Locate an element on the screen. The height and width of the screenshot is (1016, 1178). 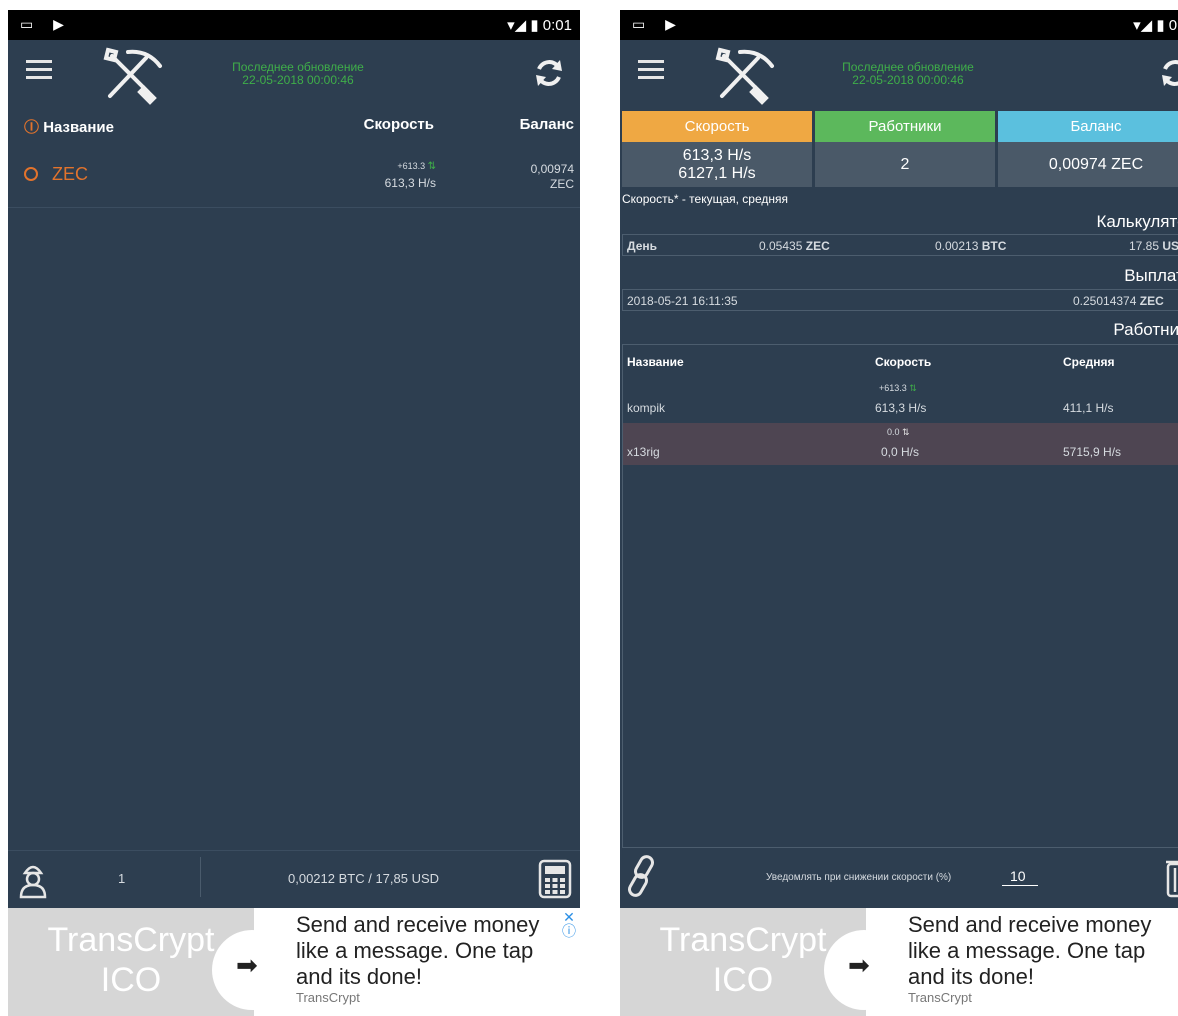
speed-change: +613.3 is located at coordinates (411, 166).